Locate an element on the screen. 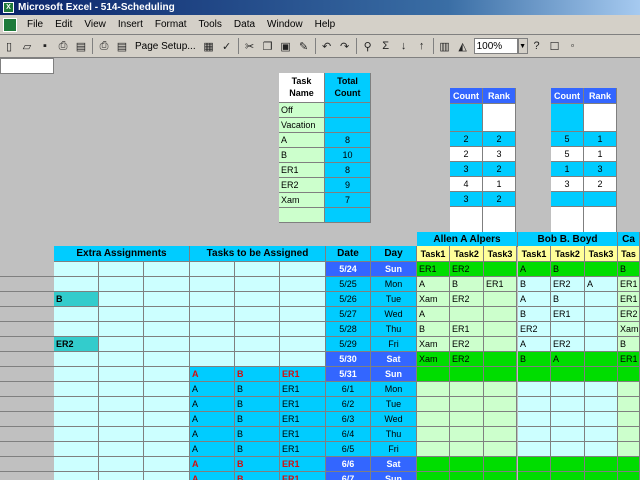 The image size is (640, 480). date-cell: 5/26 is located at coordinates (348, 299).